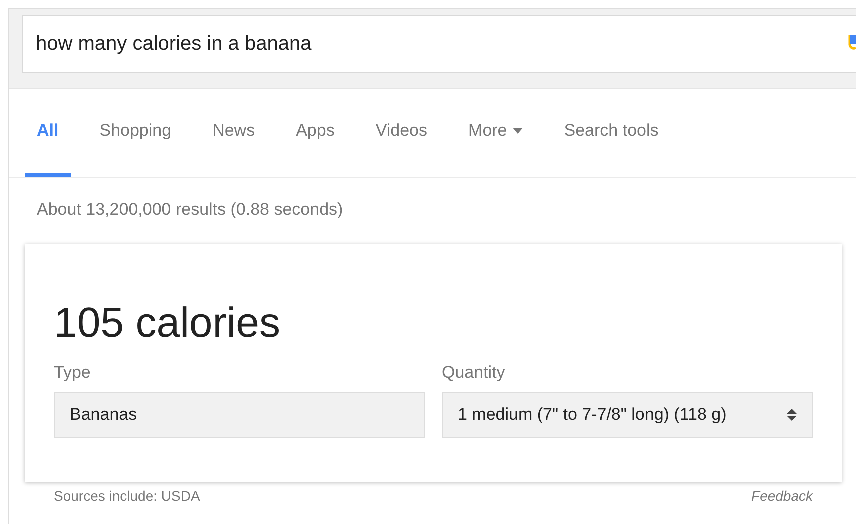  I want to click on tab: Apps, so click(315, 133).